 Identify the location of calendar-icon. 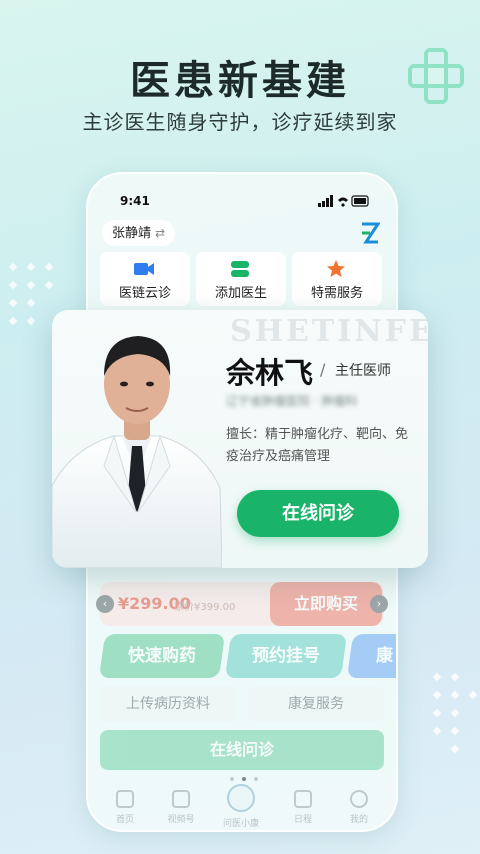
(303, 799).